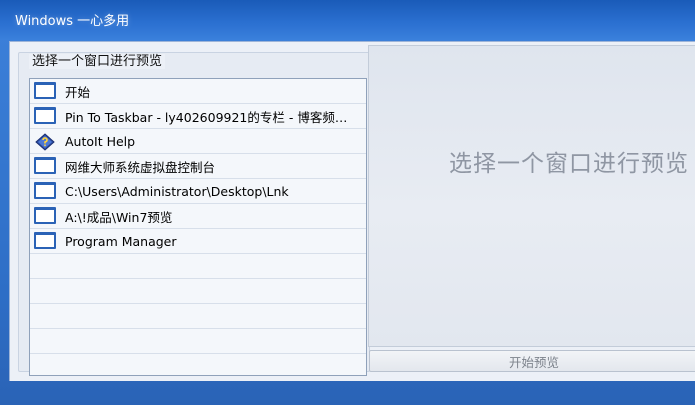 This screenshot has width=695, height=405. What do you see at coordinates (72, 21) in the screenshot?
I see `window-title: Windows 一心多用` at bounding box center [72, 21].